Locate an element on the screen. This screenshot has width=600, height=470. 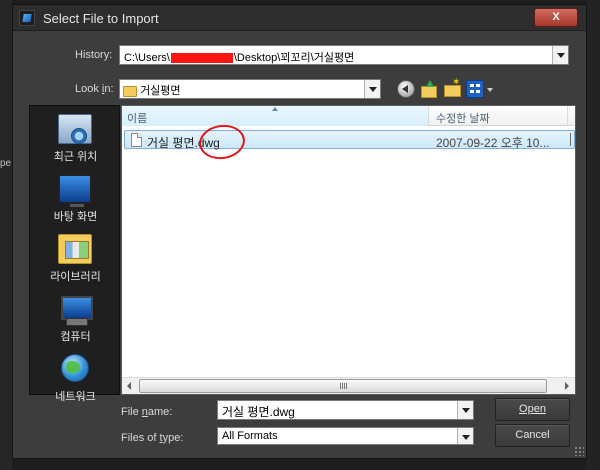
file-type-label-prefix: Files of is located at coordinates (140, 438).